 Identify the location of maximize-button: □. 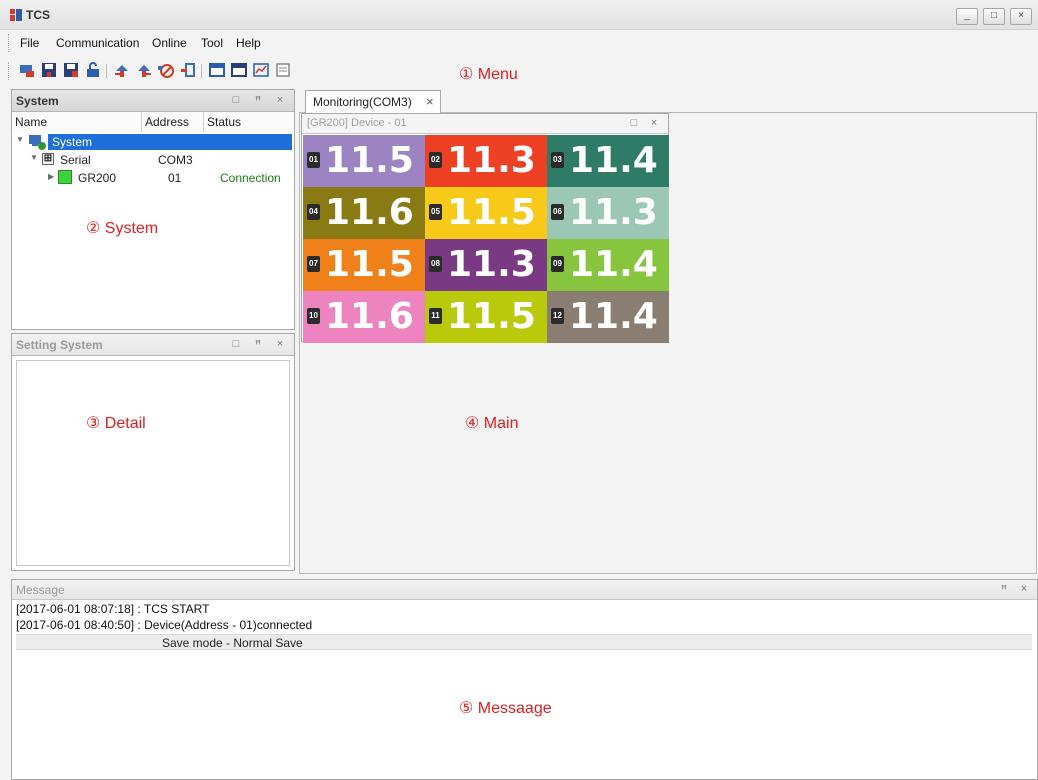
(994, 16).